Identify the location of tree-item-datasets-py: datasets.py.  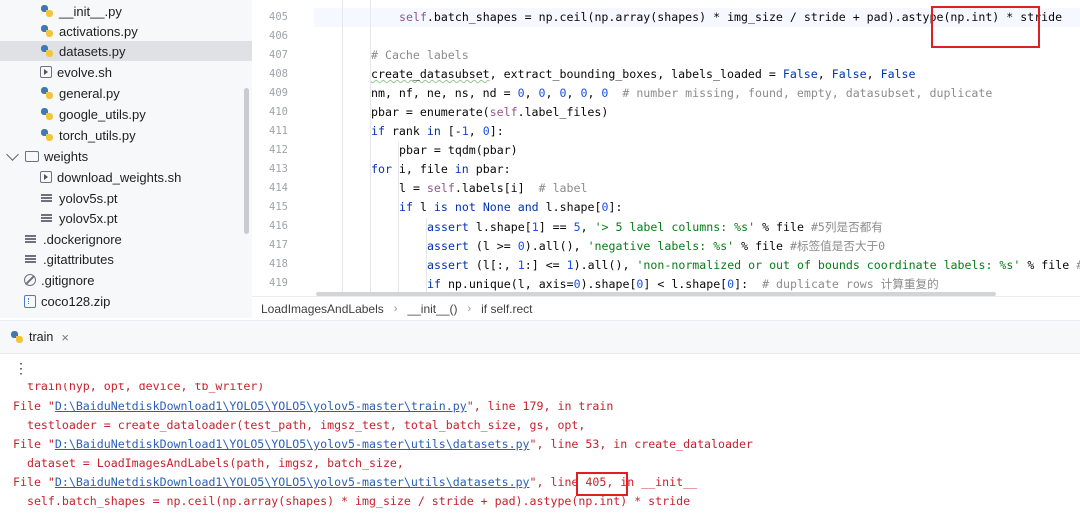
(126, 51).